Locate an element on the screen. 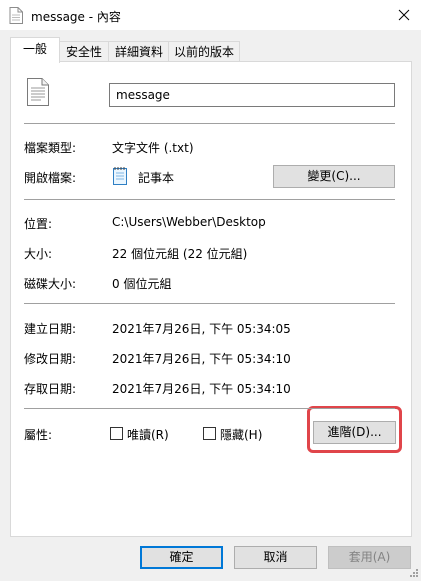 This screenshot has height=581, width=421. modified-value: 2021年7月26日, 下午 05:34:10 is located at coordinates (201, 359).